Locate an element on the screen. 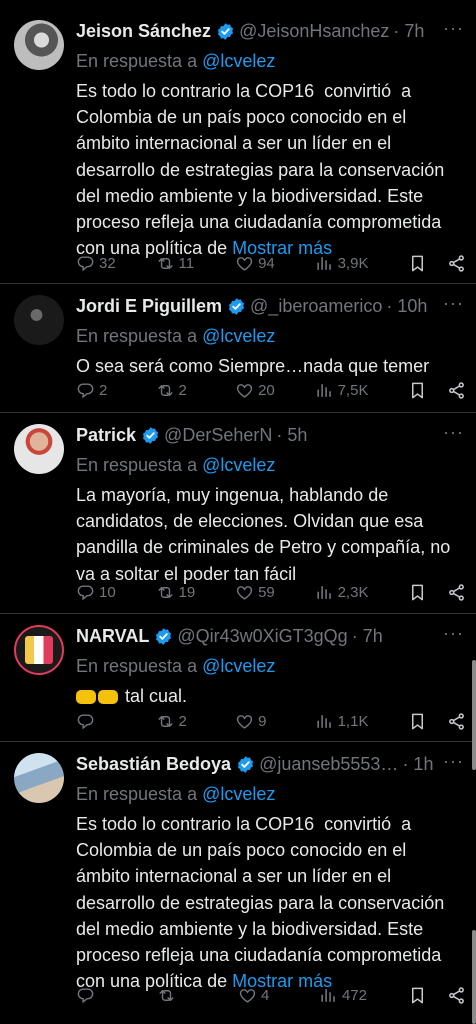 This screenshot has height=1024, width=476. author-name: NARVAL is located at coordinates (112, 636).